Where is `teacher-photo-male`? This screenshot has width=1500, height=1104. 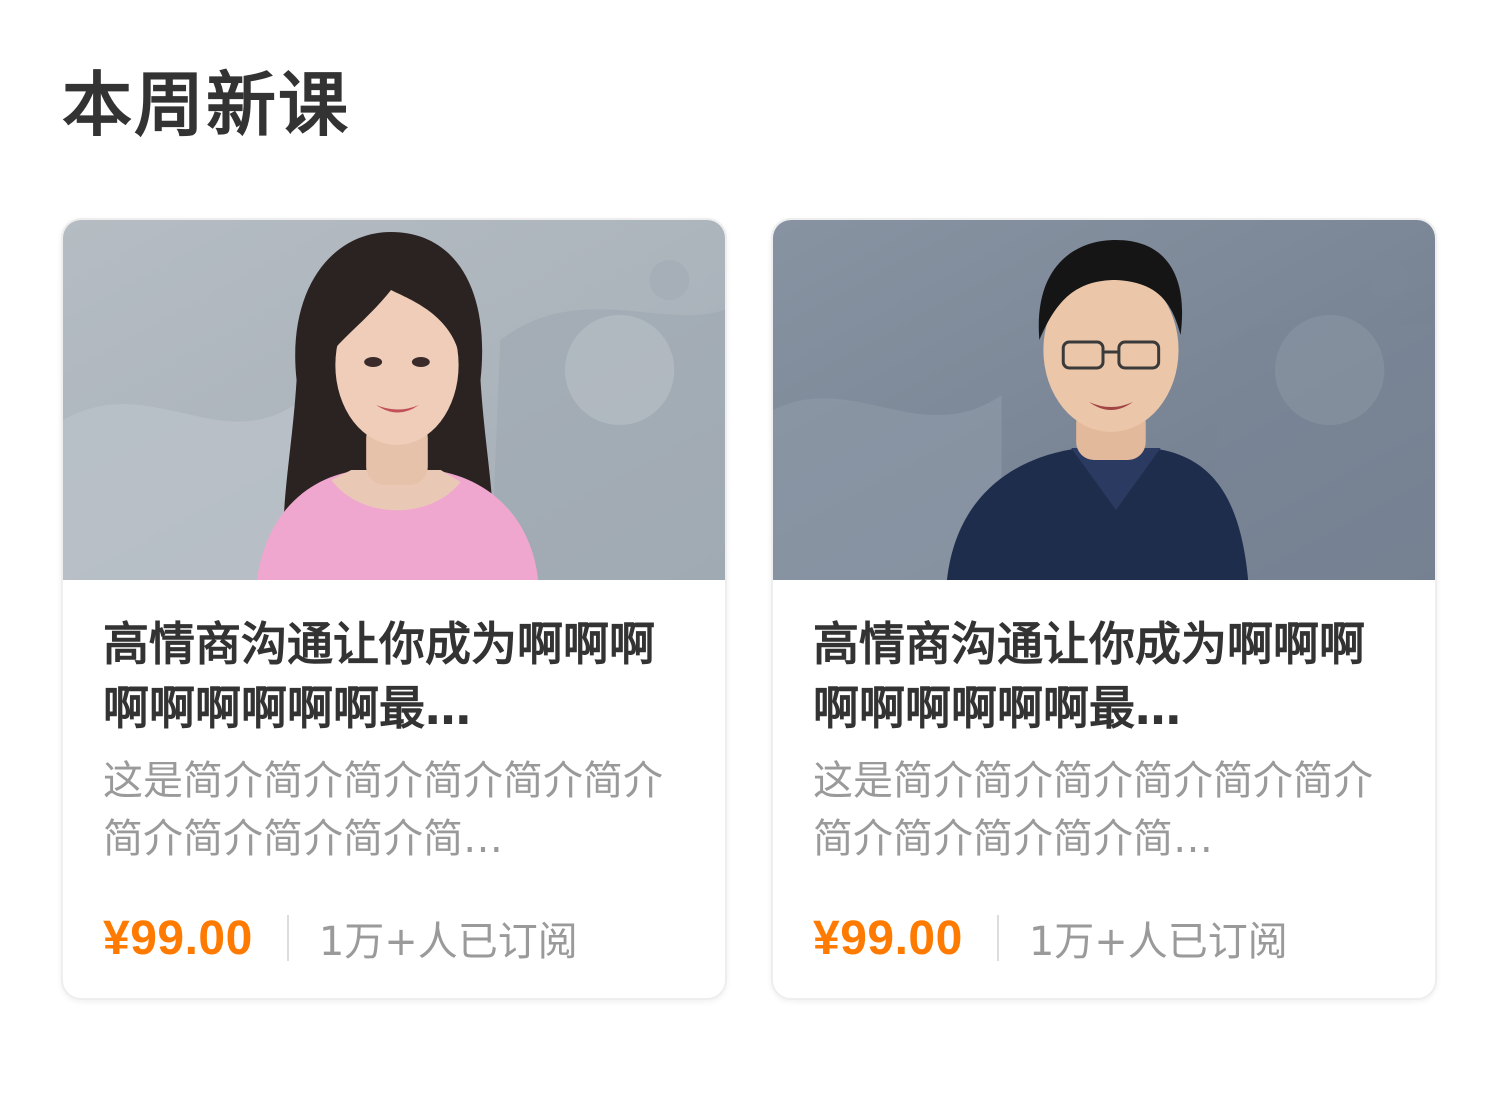 teacher-photo-male is located at coordinates (1104, 400).